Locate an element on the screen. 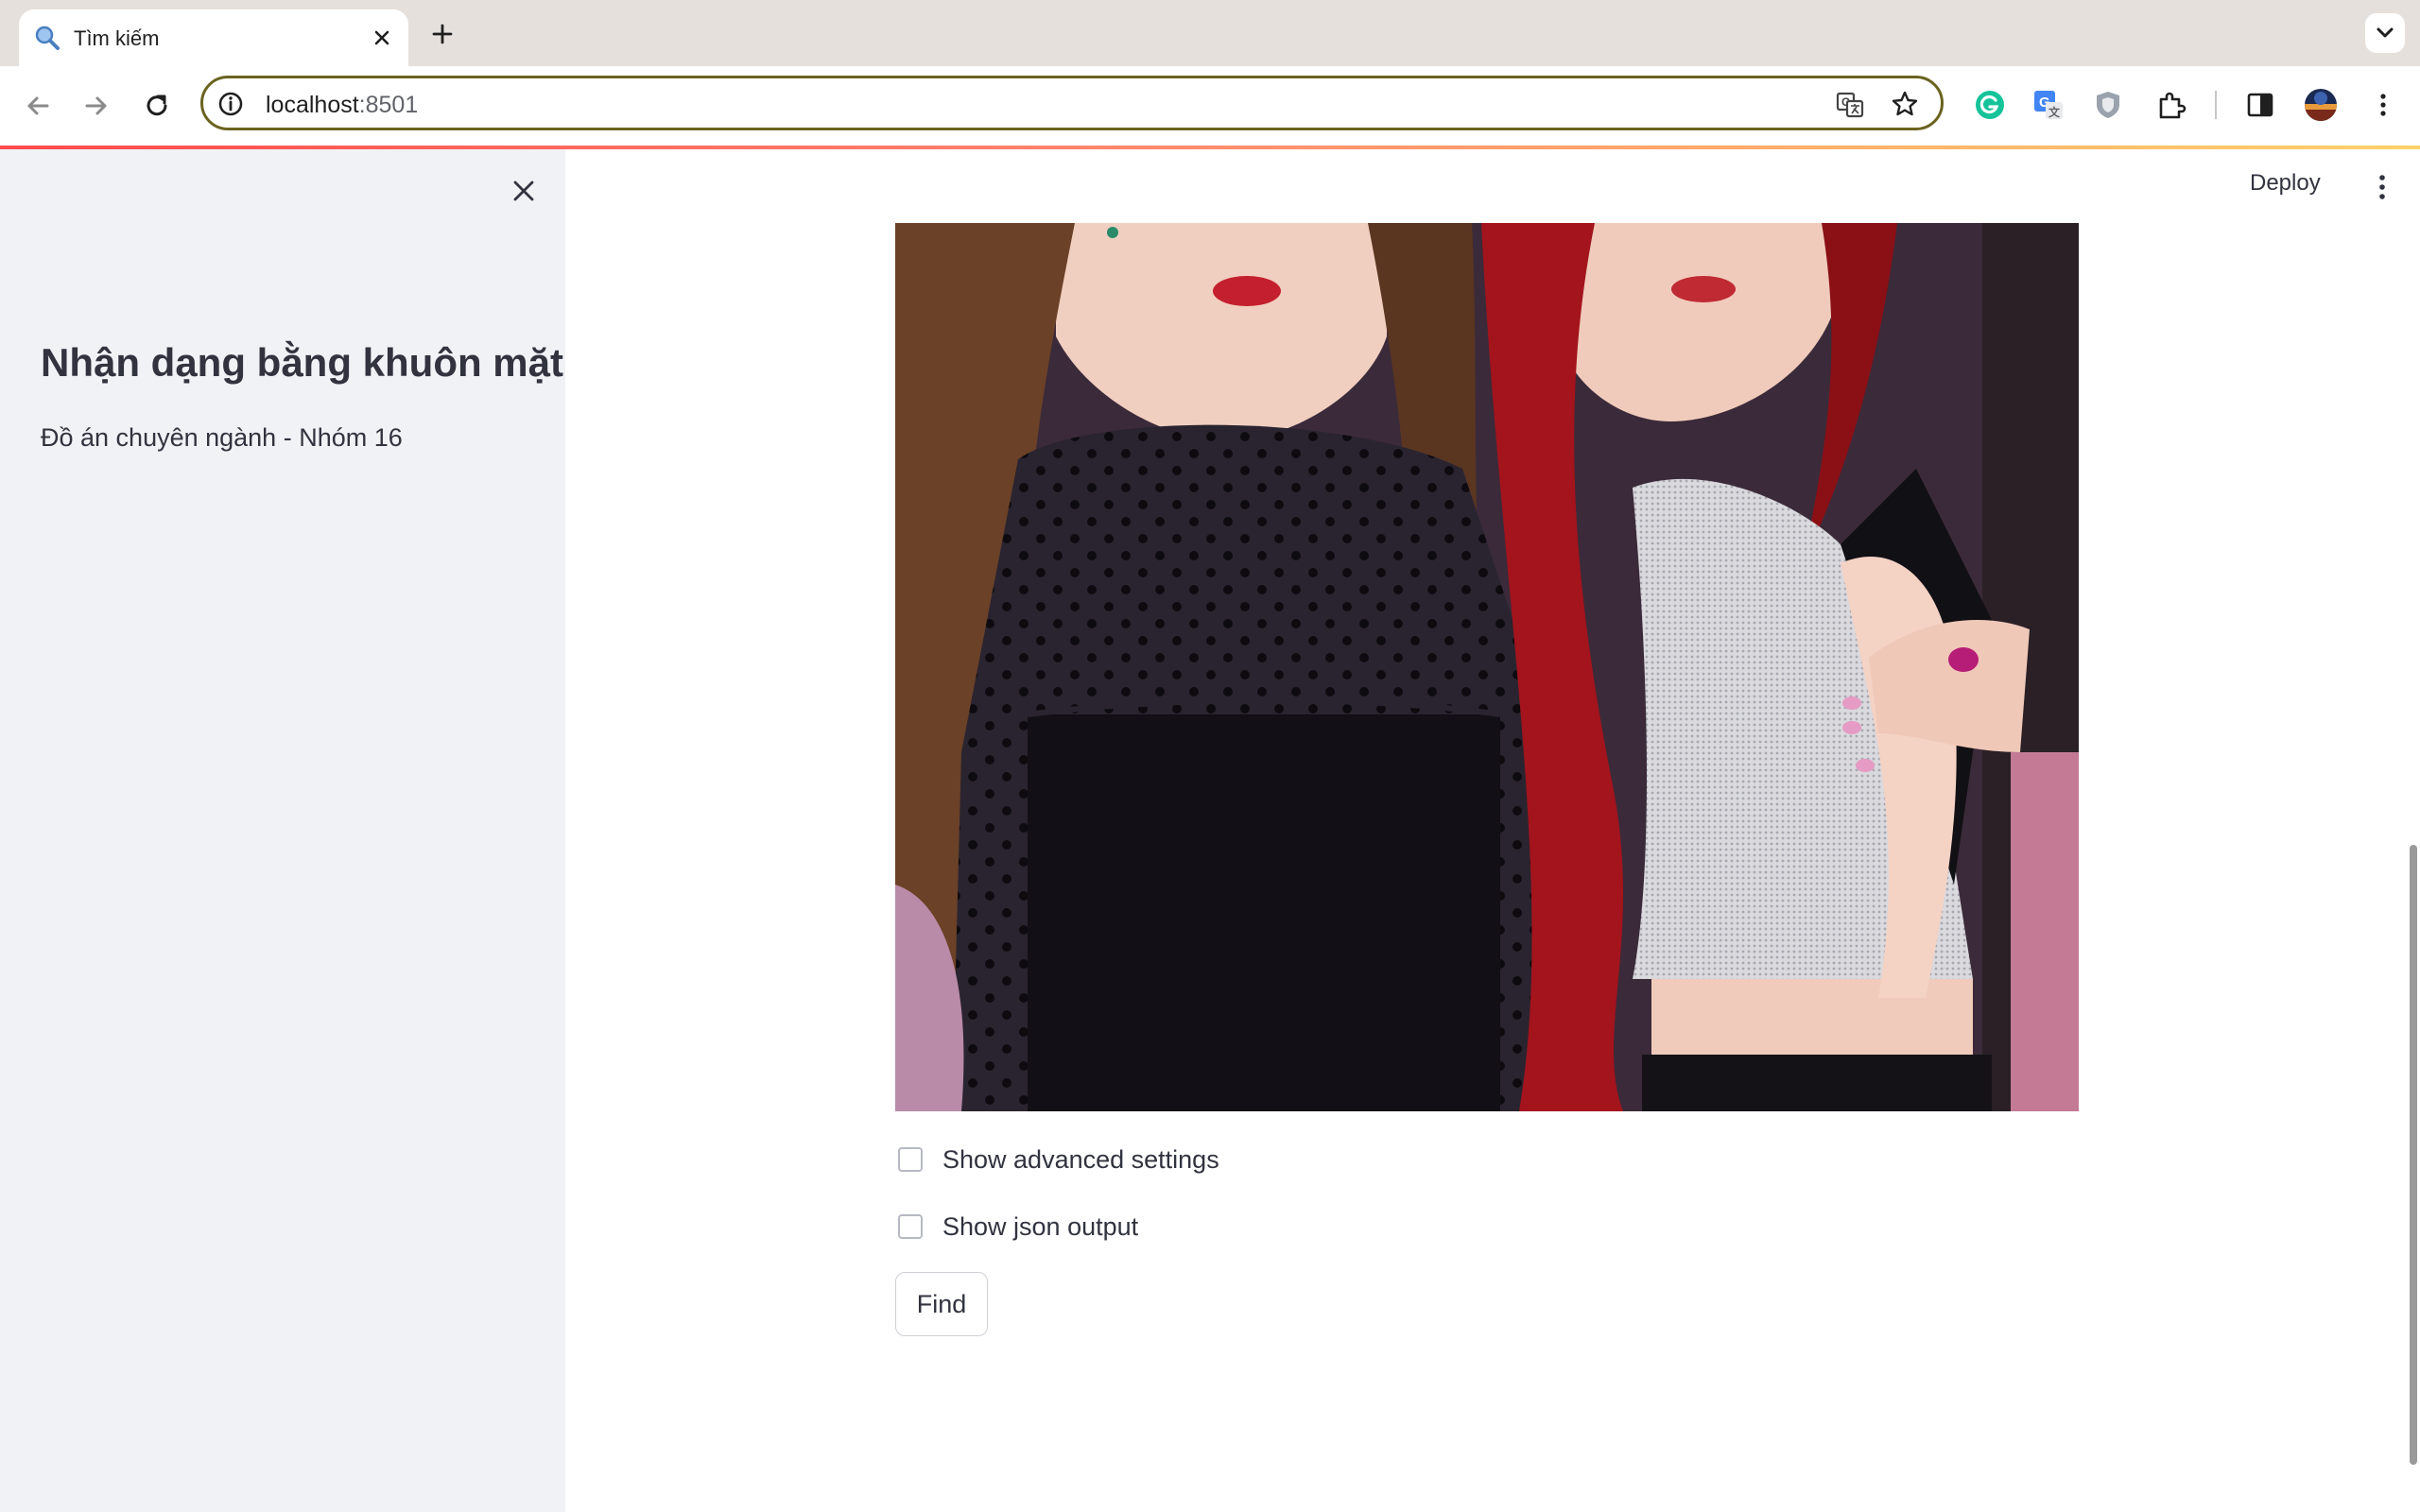 The width and height of the screenshot is (2420, 1512). show-json-output-checkbox: Show json output is located at coordinates (1049, 1227).